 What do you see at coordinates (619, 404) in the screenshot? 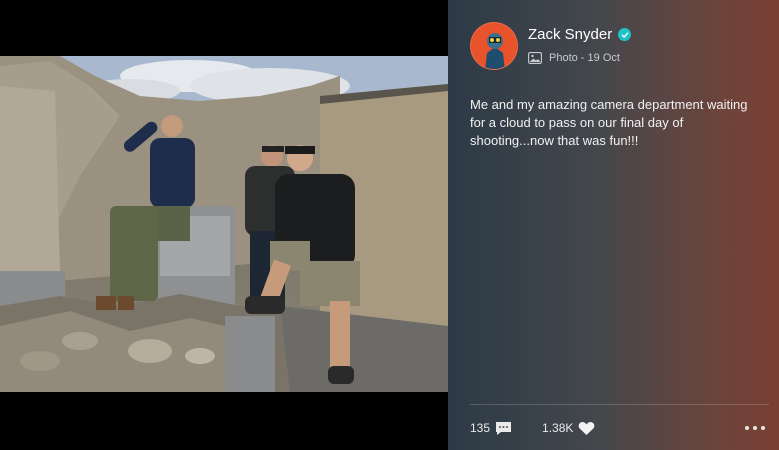
I see `divider` at bounding box center [619, 404].